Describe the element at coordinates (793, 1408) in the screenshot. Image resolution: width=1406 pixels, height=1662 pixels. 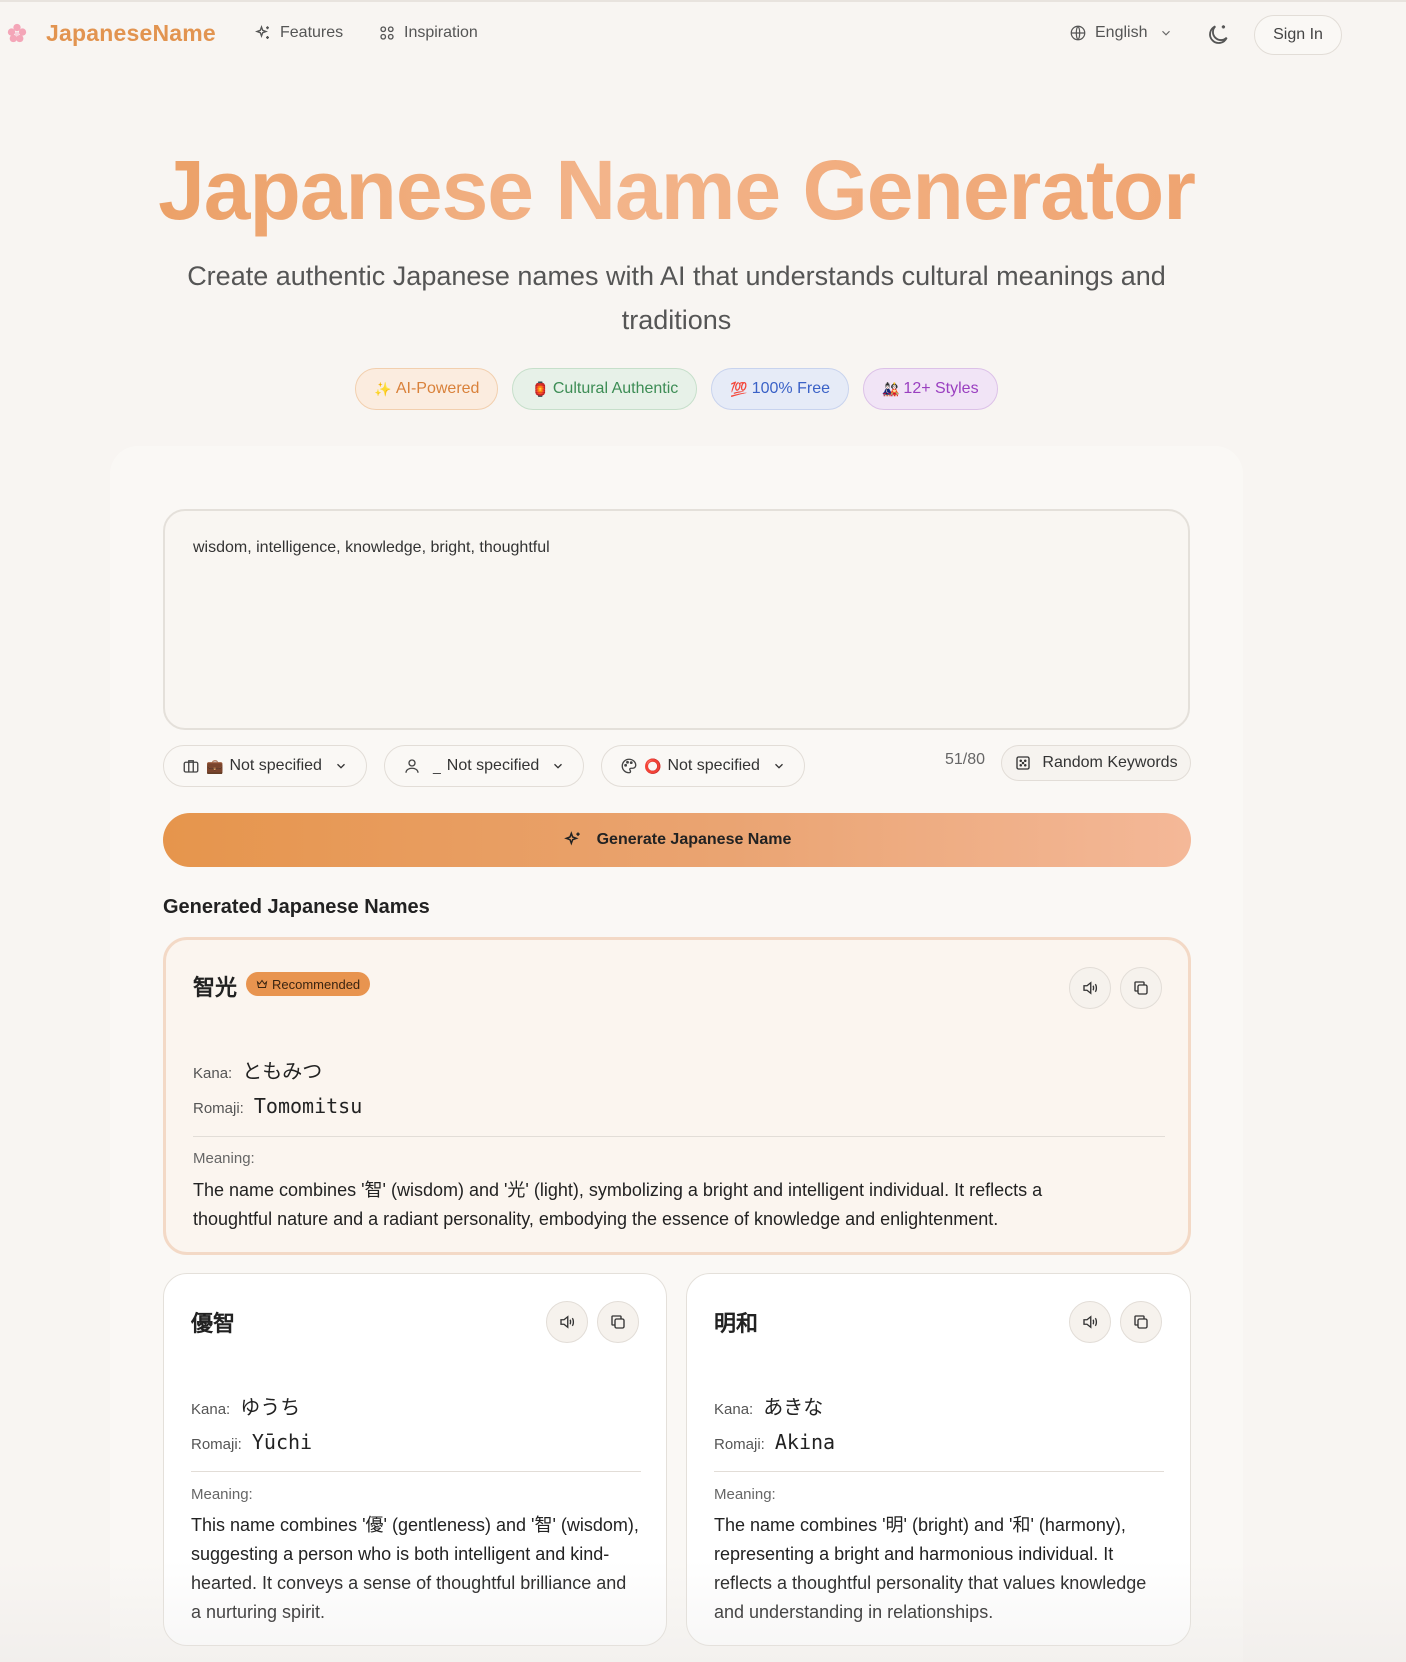
I see `name-kana: あきな` at that location.